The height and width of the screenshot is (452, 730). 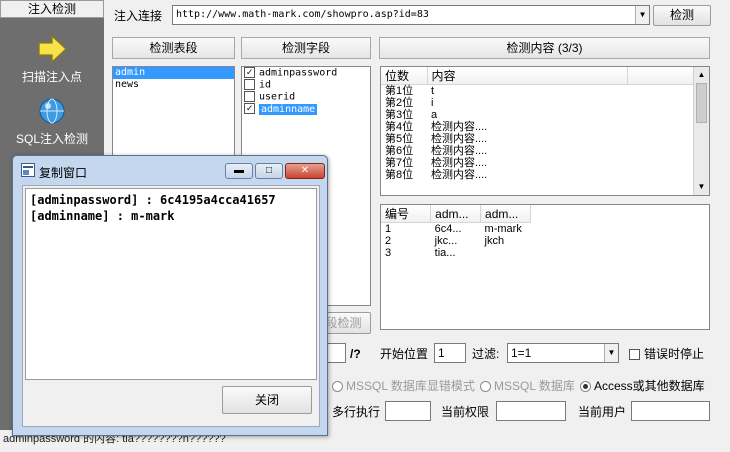 I want to click on table-item-admin: admin, so click(x=173, y=73).